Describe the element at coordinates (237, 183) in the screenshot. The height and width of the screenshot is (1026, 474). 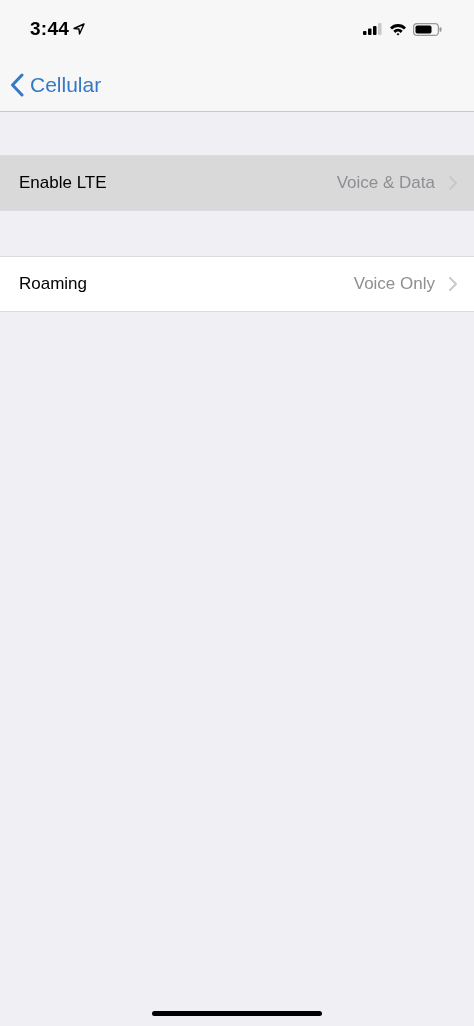
I see `settings-row: Enable LTE Voice & Data` at that location.